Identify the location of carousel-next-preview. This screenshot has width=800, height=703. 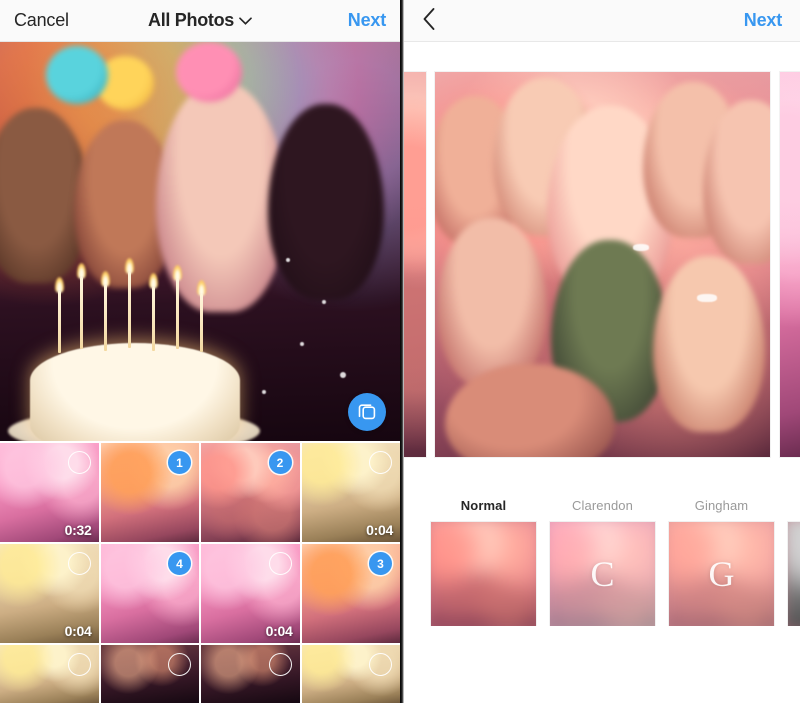
(790, 264).